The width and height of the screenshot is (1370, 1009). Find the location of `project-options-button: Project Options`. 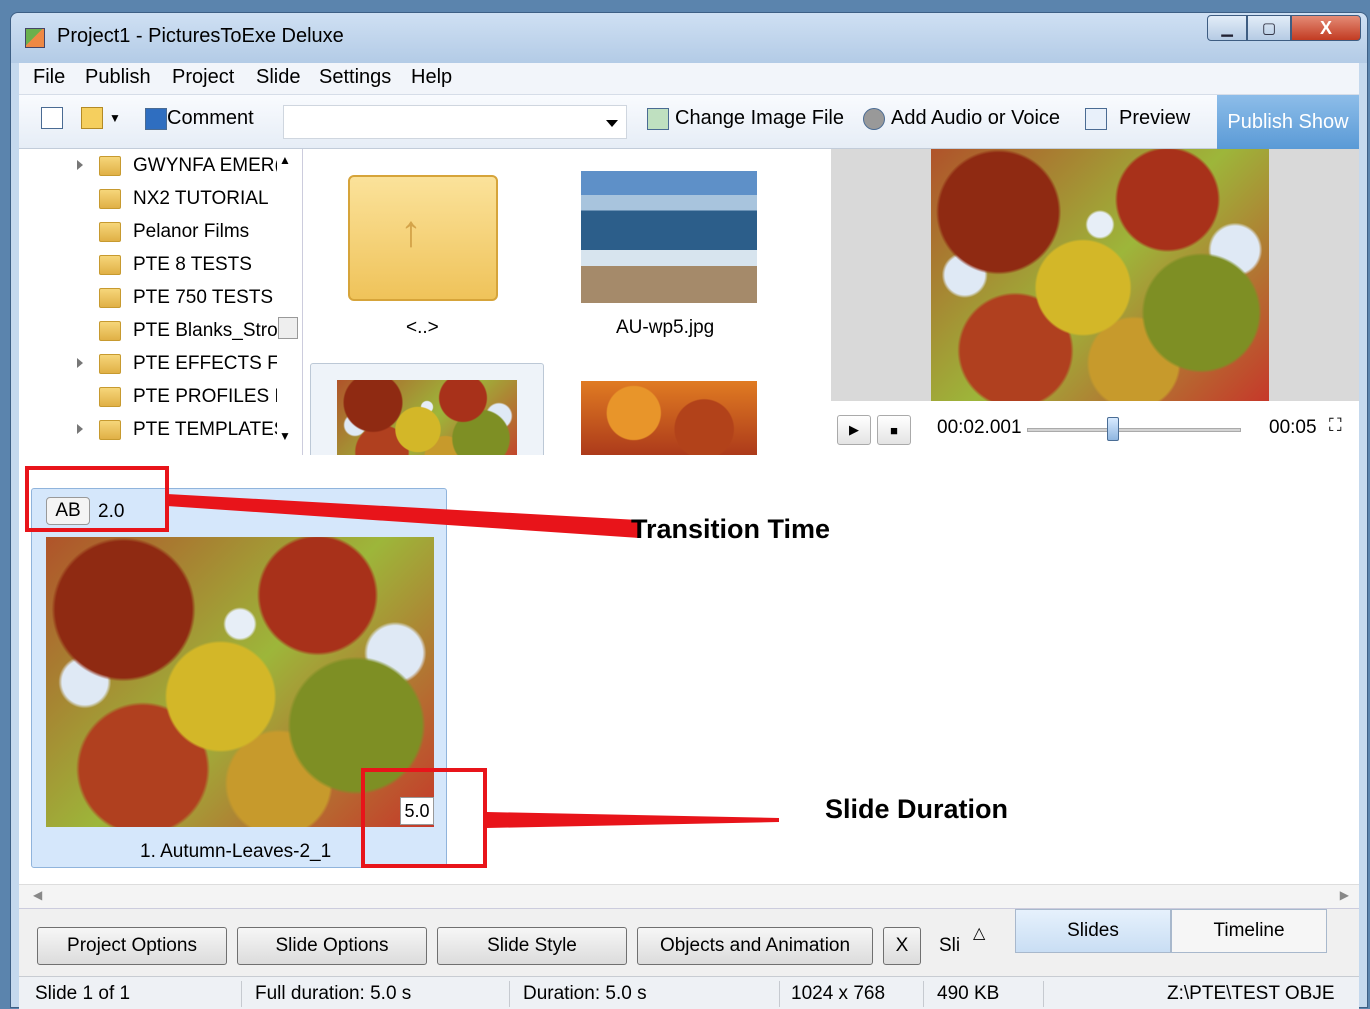

project-options-button: Project Options is located at coordinates (132, 946).